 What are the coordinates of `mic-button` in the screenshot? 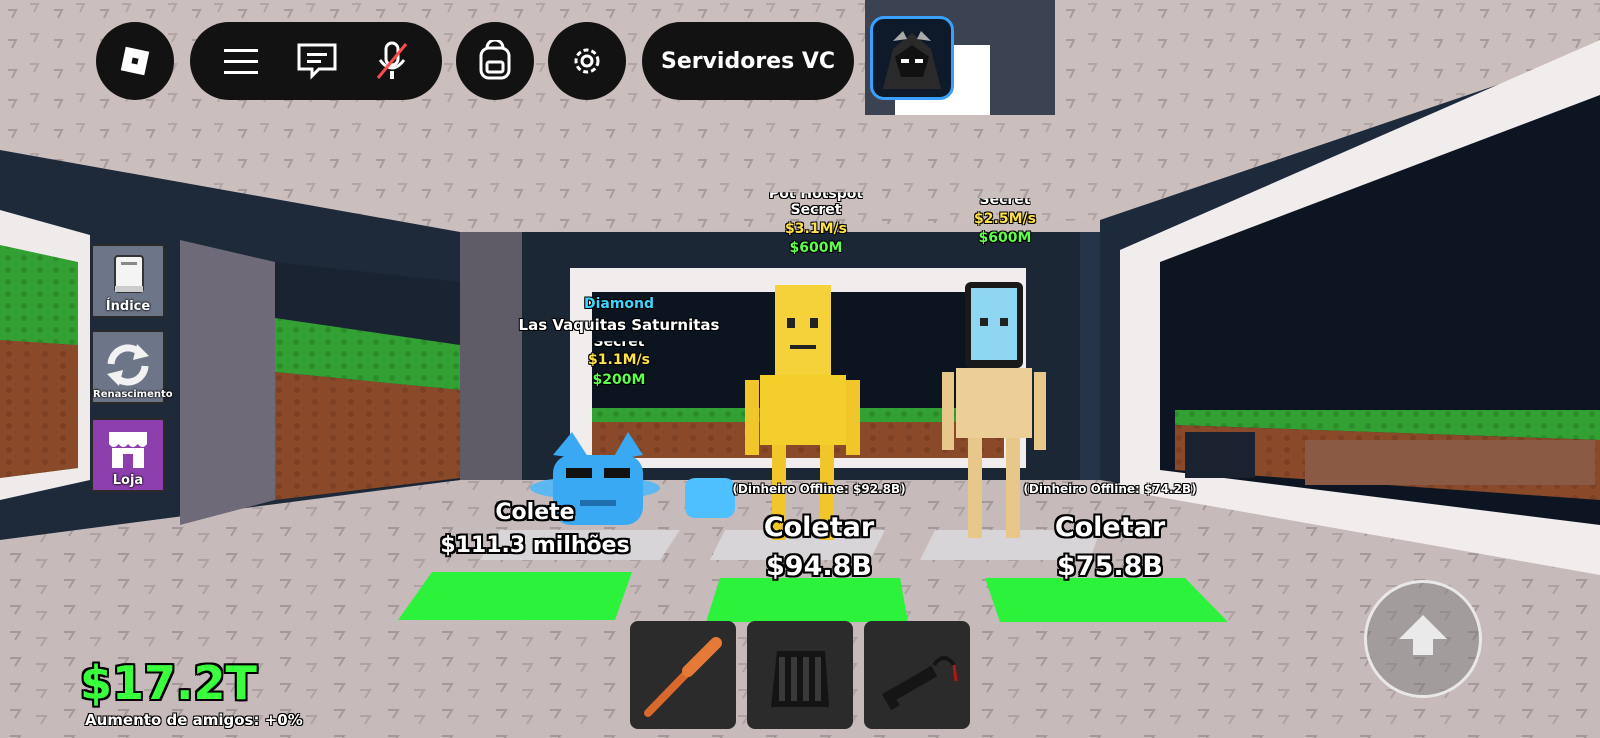 It's located at (392, 61).